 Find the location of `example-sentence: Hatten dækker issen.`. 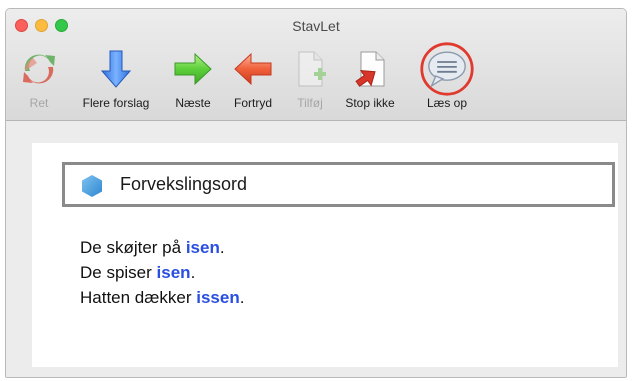

example-sentence: Hatten dækker issen. is located at coordinates (162, 297).